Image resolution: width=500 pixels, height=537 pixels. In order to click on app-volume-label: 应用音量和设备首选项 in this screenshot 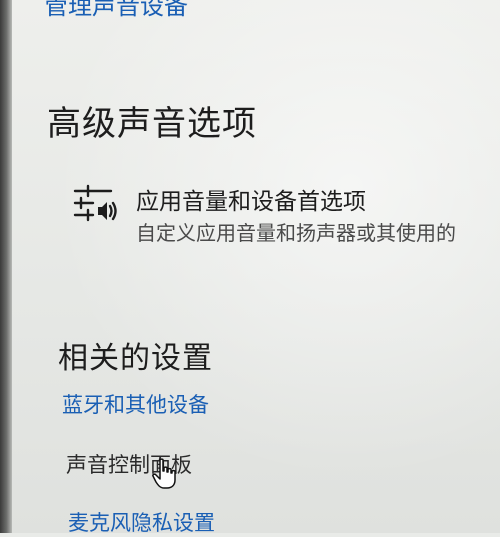, I will do `click(251, 202)`.